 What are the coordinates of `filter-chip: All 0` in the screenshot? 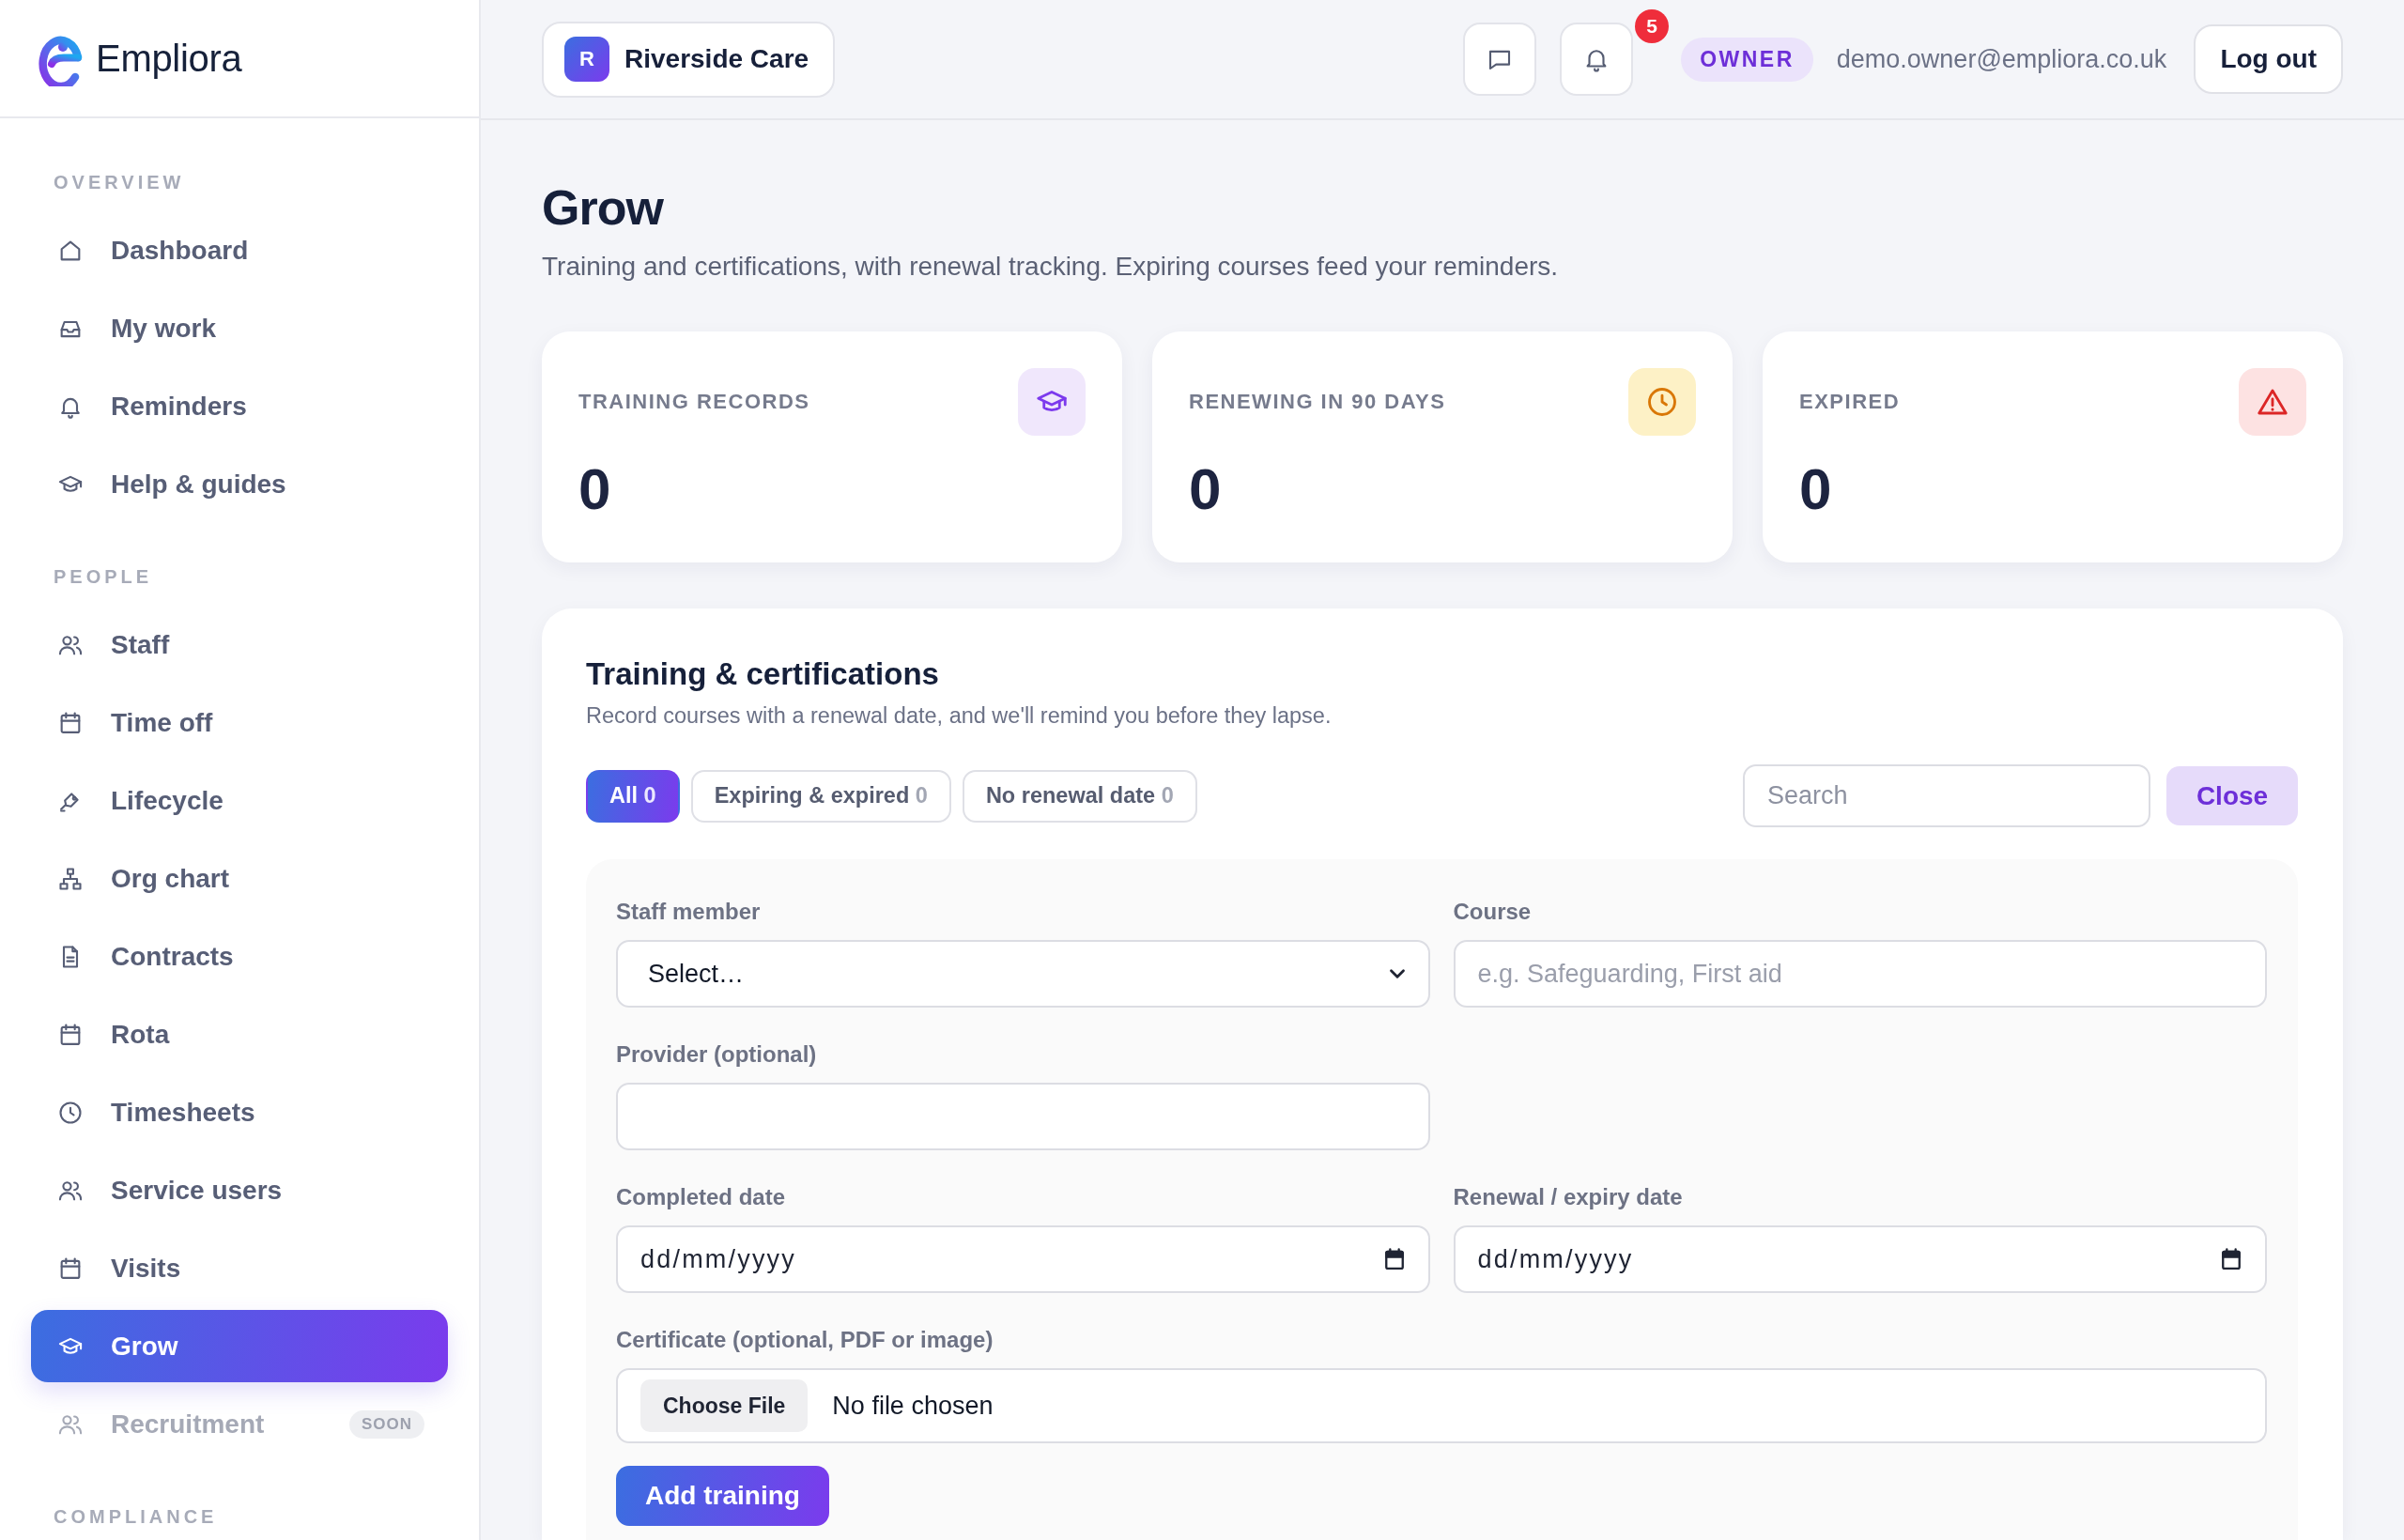 It's located at (633, 796).